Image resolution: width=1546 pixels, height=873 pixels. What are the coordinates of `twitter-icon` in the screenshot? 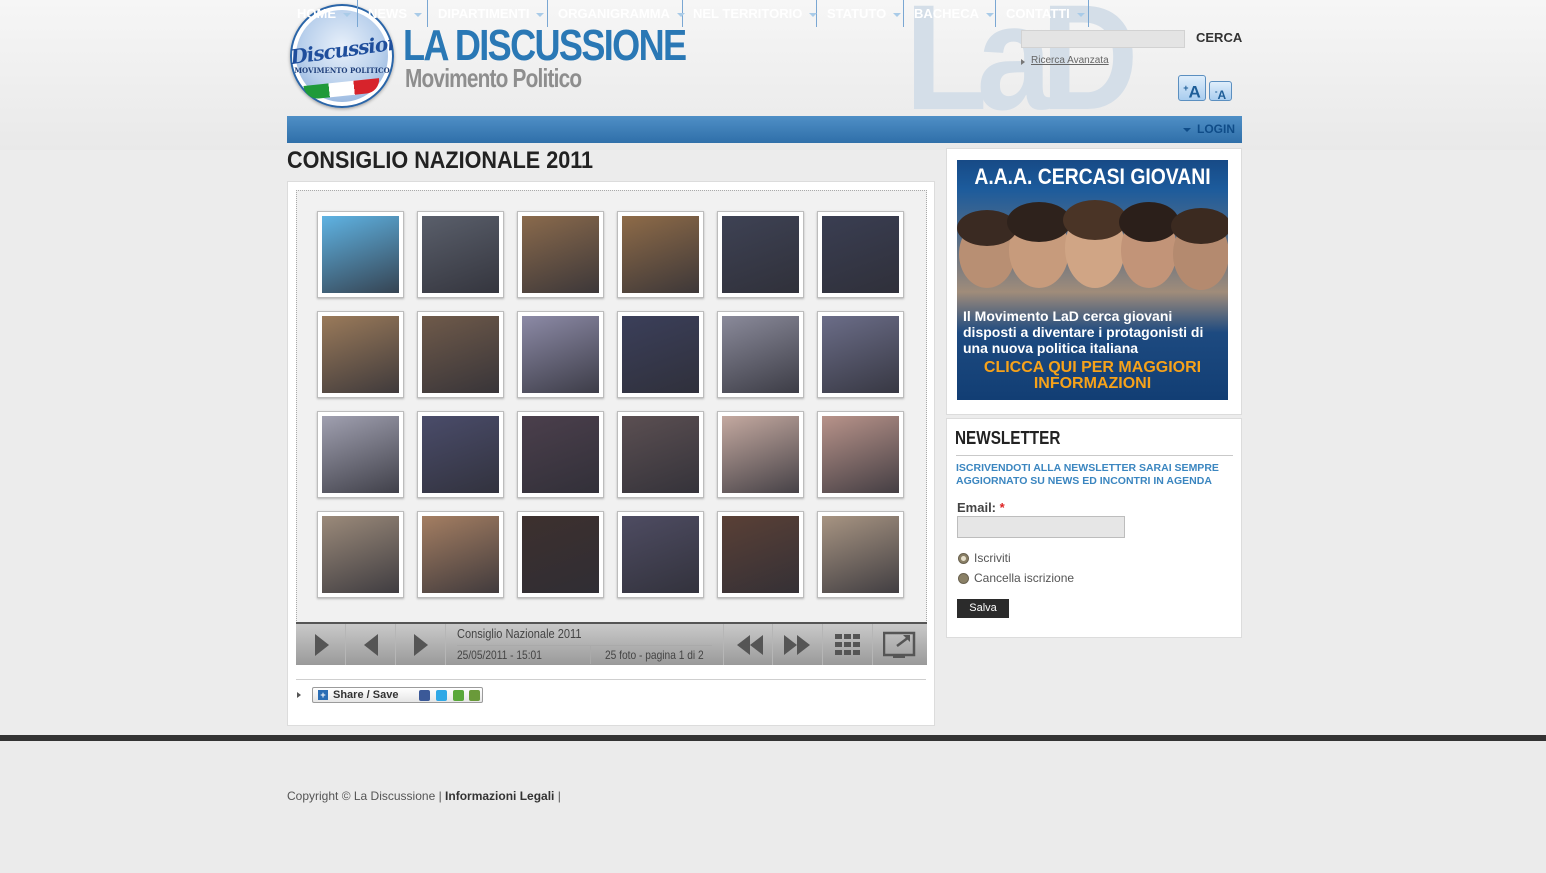 It's located at (441, 695).